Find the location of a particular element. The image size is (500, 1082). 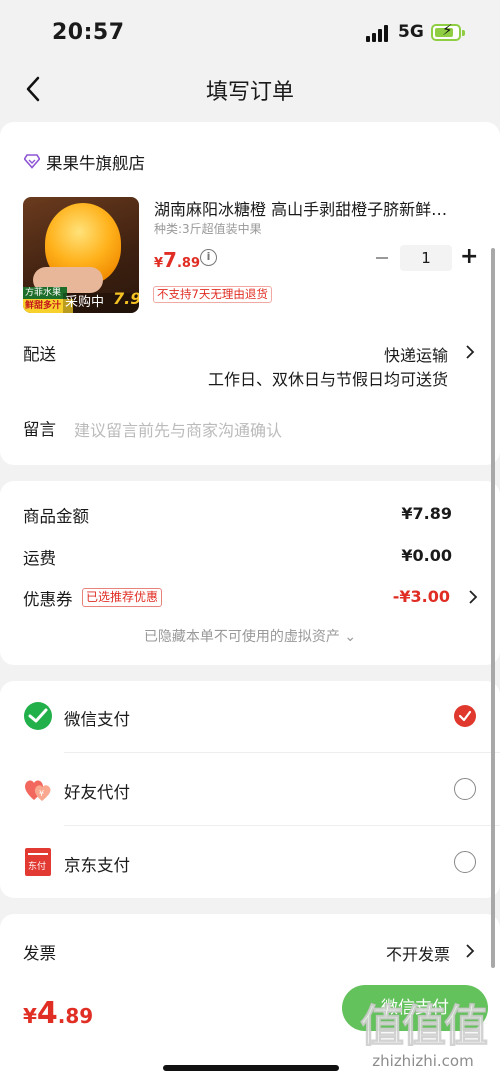

product-image: 方菲水果 鲜甜多汁 采购中 7.9 is located at coordinates (81, 255).